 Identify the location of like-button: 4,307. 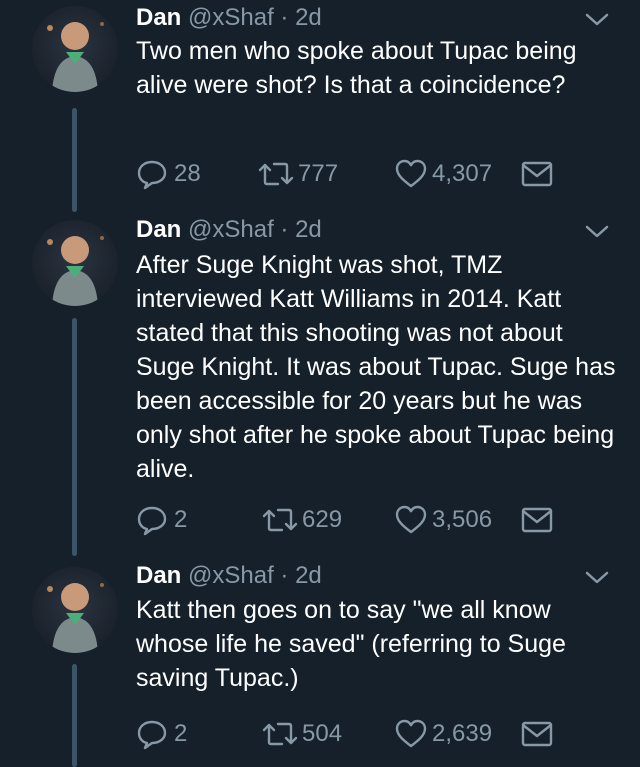
(443, 174).